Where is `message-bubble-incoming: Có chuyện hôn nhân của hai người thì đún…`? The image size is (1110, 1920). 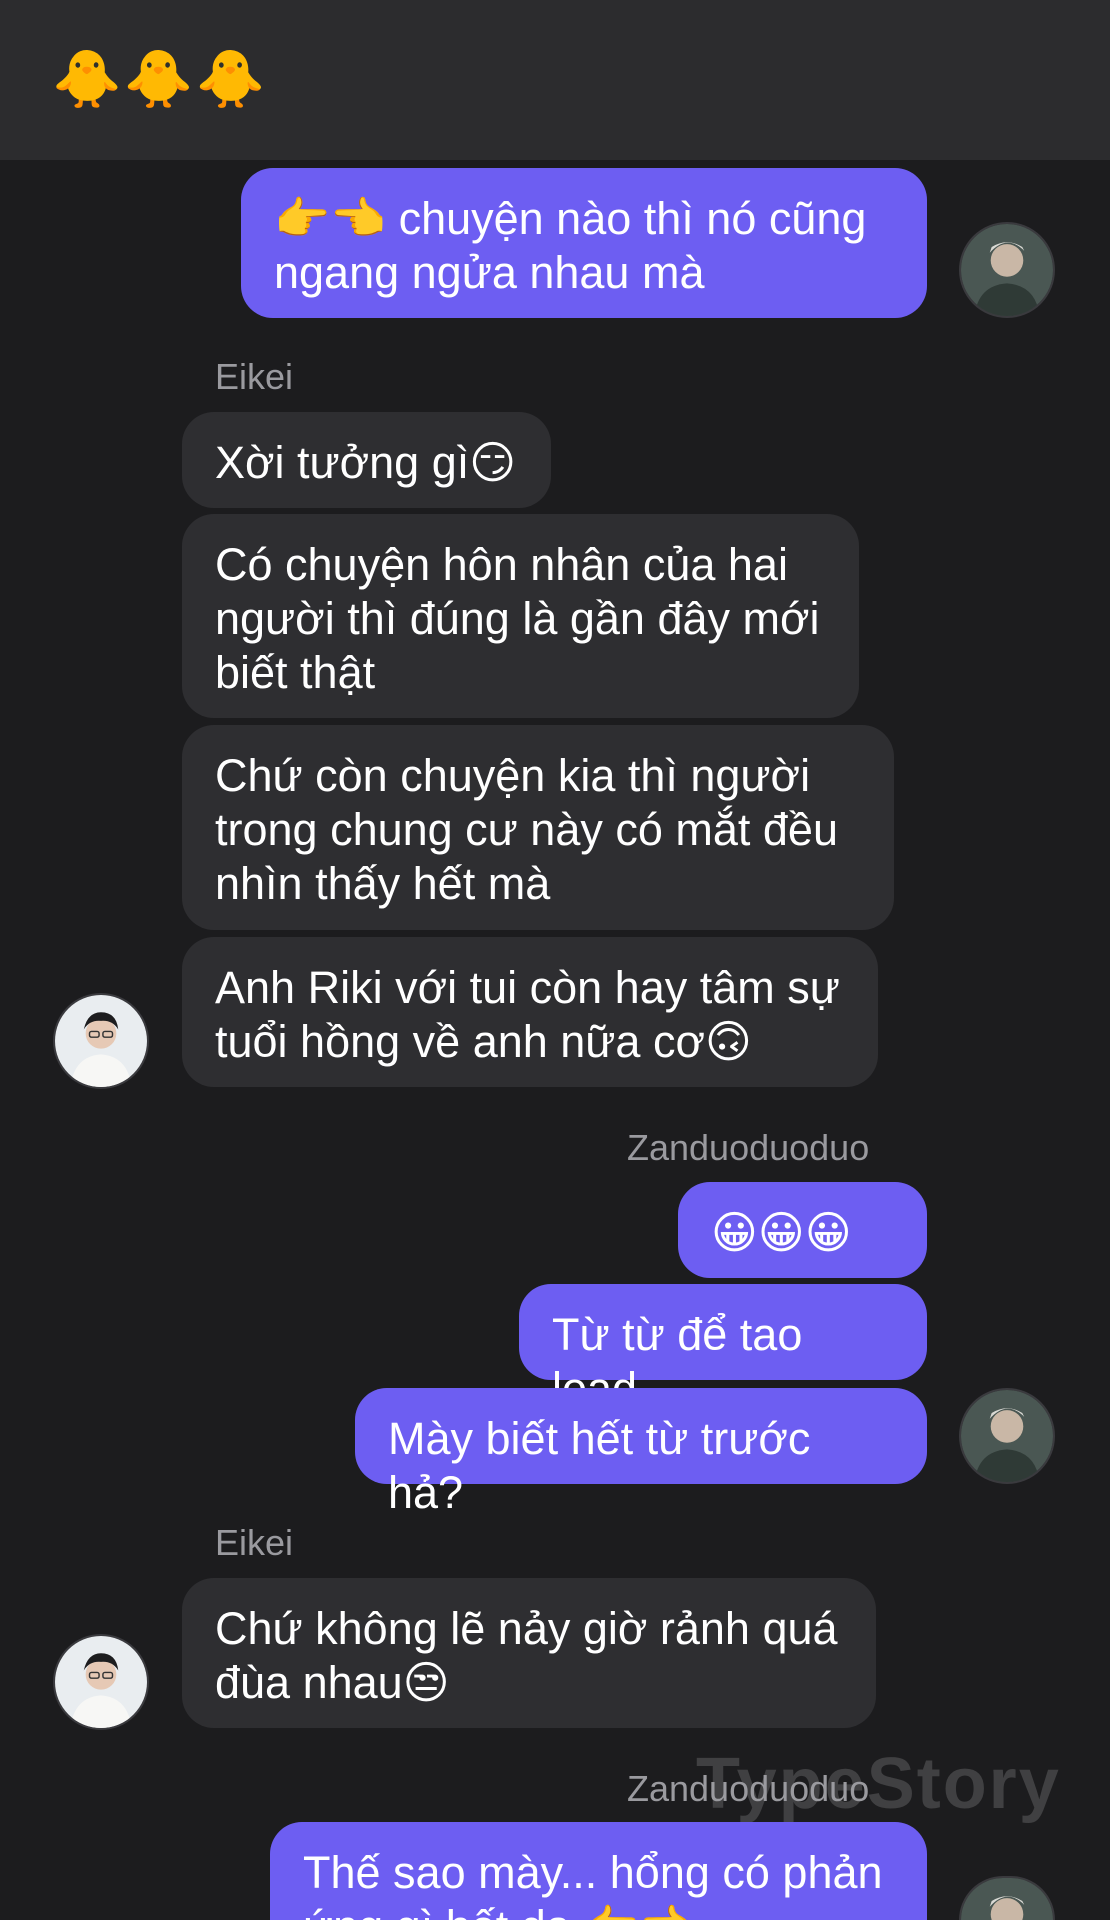 message-bubble-incoming: Có chuyện hôn nhân của hai người thì đún… is located at coordinates (520, 616).